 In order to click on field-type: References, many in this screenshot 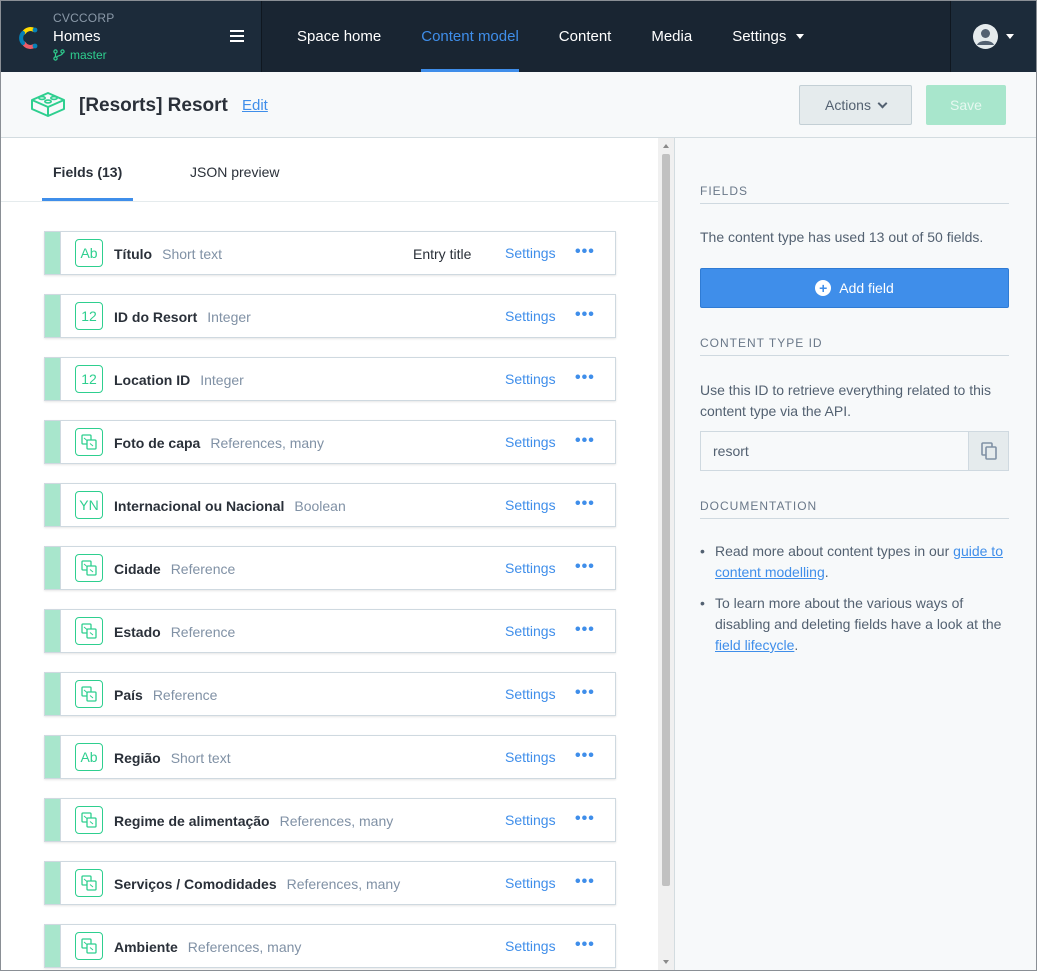, I will do `click(244, 947)`.